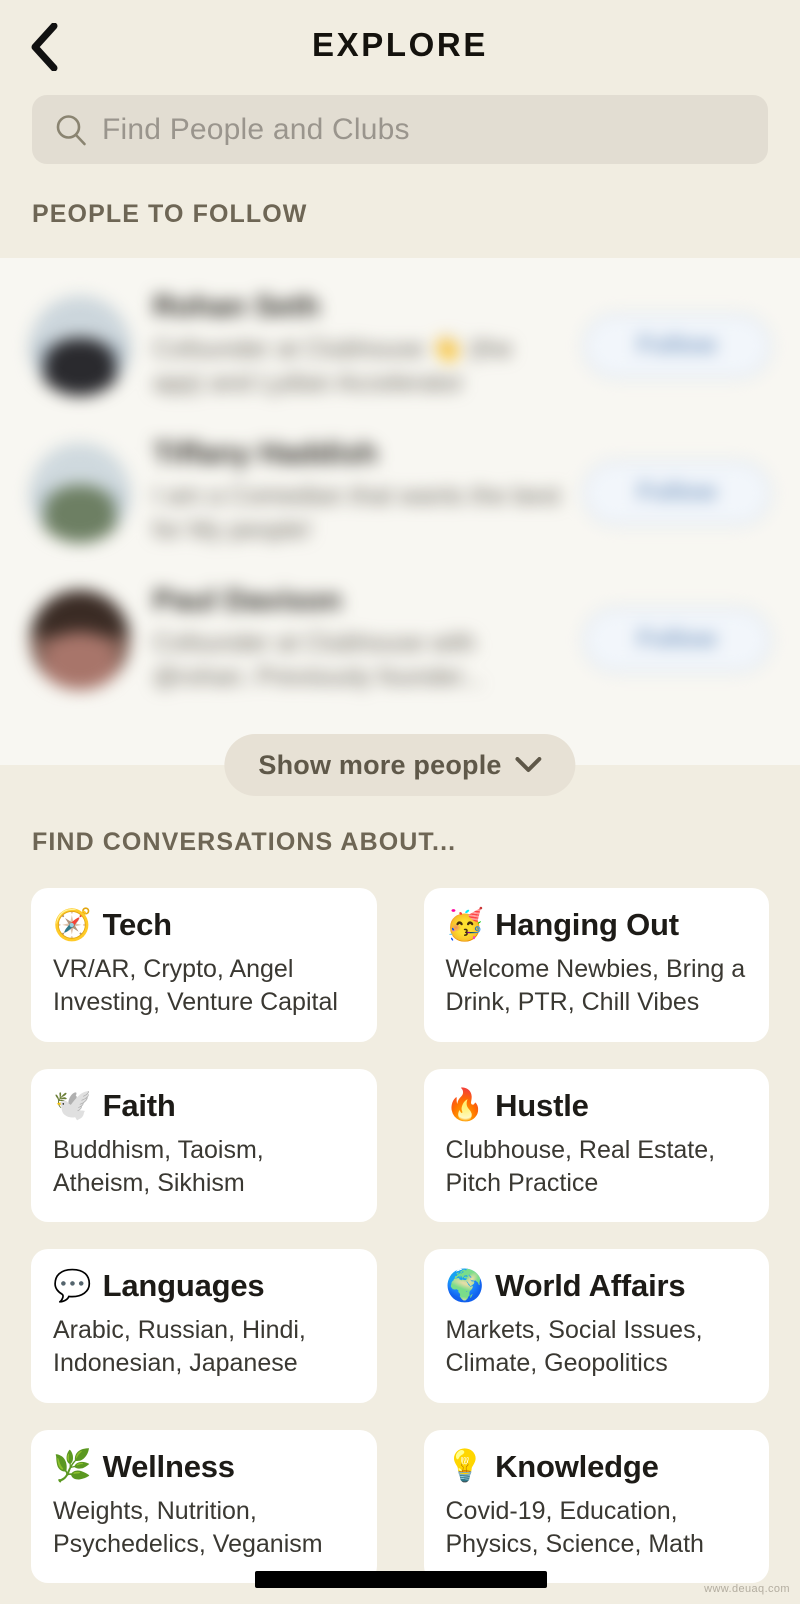  Describe the element at coordinates (465, 1285) in the screenshot. I see `globe-europe-africa-emoji: 🌍` at that location.